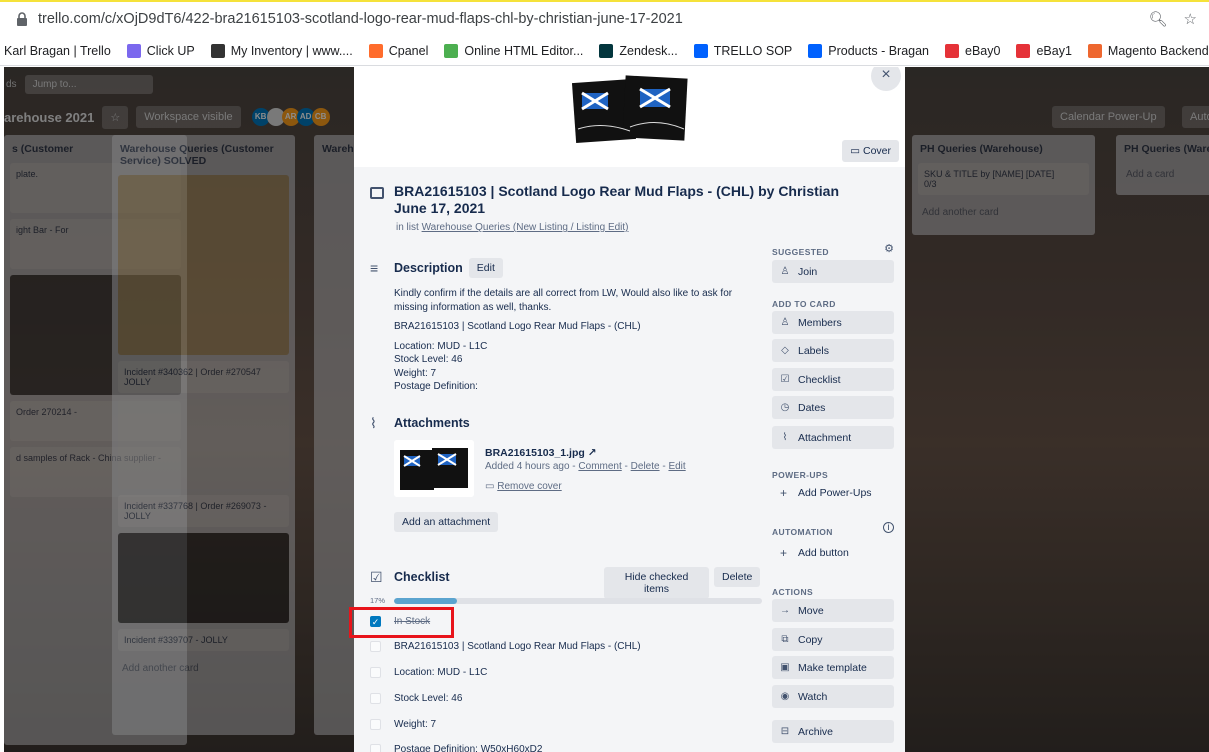 The image size is (1209, 752). Describe the element at coordinates (656, 583) in the screenshot. I see `hide-checked-button: Hide checked items` at that location.